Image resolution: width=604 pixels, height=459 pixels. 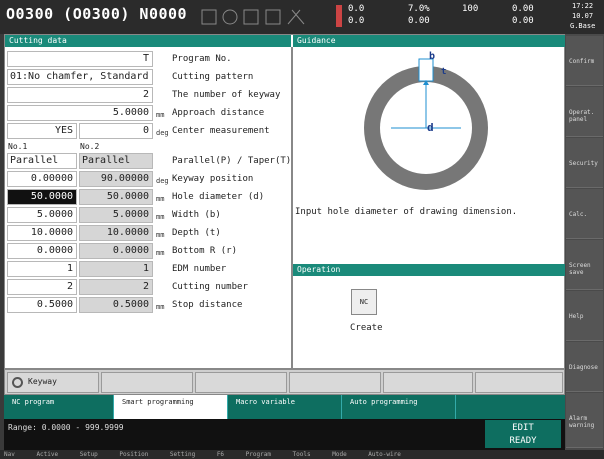 I want to click on keyway-param-label: EDM number, so click(x=199, y=269).